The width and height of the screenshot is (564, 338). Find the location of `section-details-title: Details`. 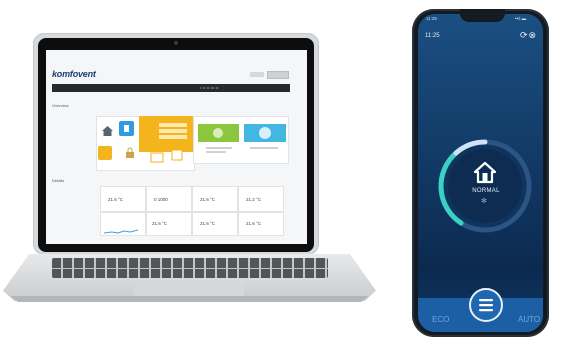

section-details-title: Details is located at coordinates (58, 180).